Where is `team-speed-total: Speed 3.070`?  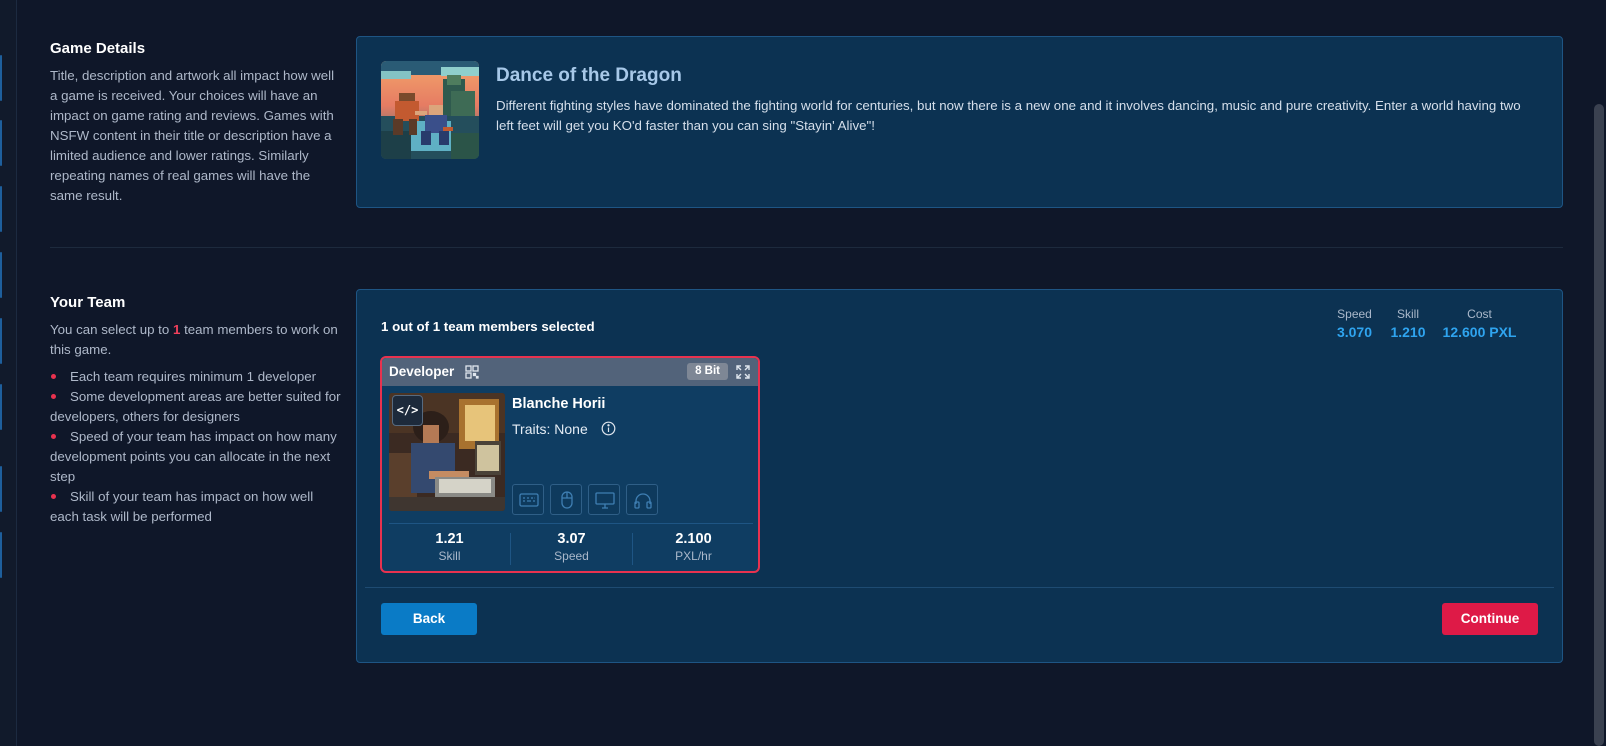
team-speed-total: Speed 3.070 is located at coordinates (1354, 324).